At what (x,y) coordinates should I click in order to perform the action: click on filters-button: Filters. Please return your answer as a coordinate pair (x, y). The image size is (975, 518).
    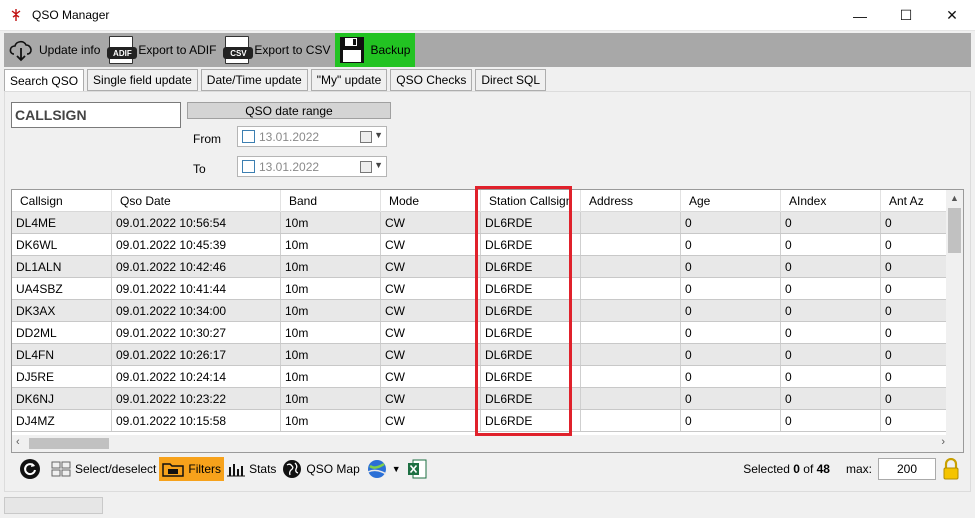
    Looking at the image, I should click on (192, 469).